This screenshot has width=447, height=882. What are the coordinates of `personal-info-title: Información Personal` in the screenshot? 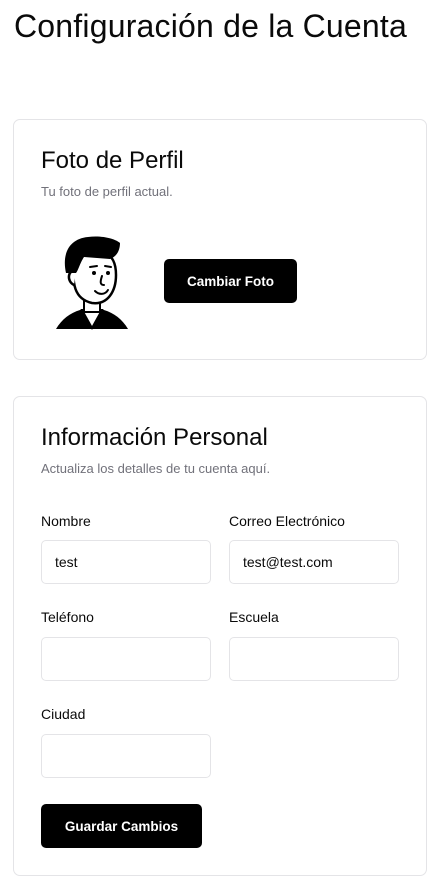 It's located at (154, 437).